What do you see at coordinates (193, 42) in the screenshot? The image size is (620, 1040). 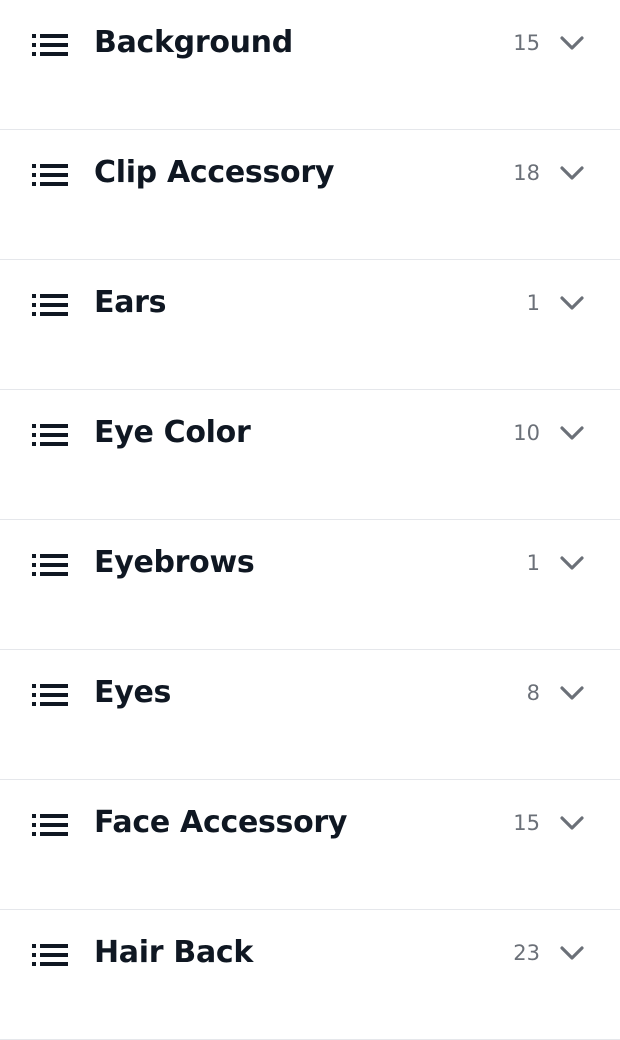 I see `trait-label: Background` at bounding box center [193, 42].